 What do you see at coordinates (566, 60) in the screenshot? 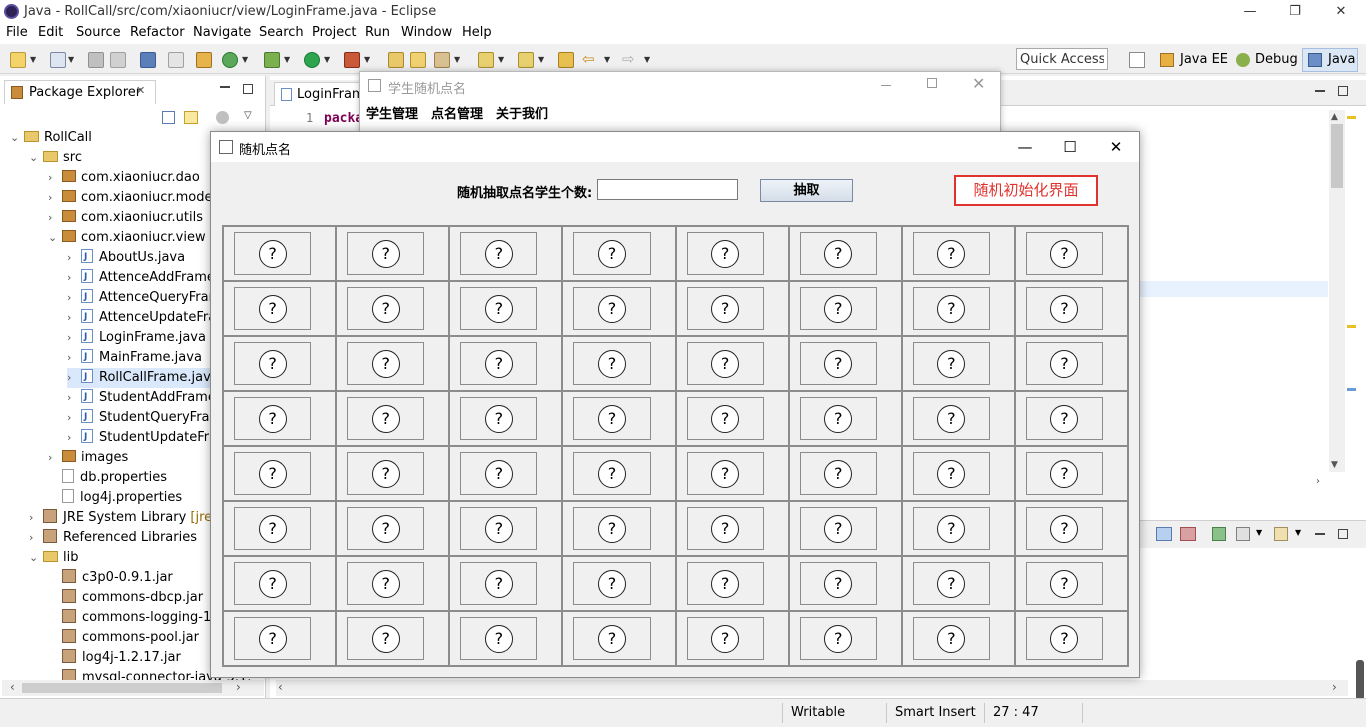
I see `last-edit-icon` at bounding box center [566, 60].